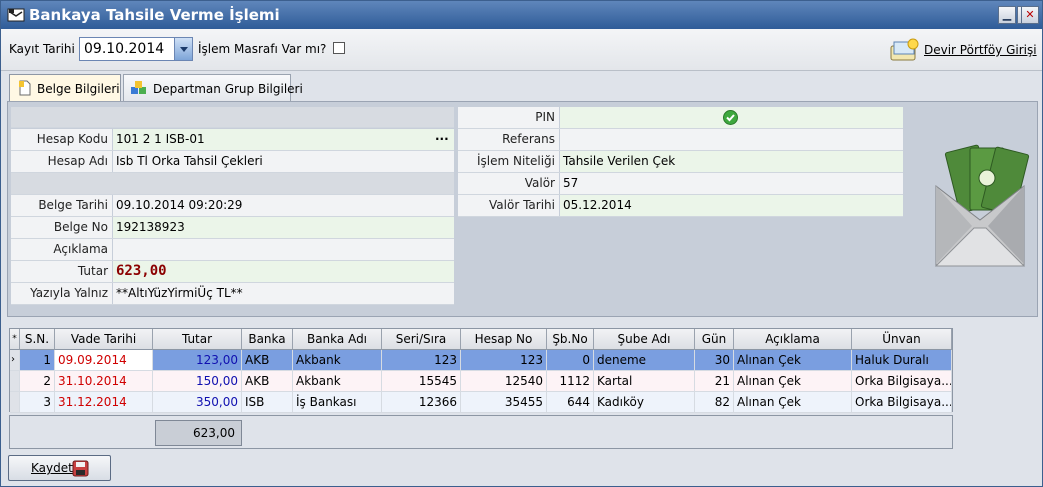 The width and height of the screenshot is (1043, 487). Describe the element at coordinates (232, 117) in the screenshot. I see `section-header` at that location.